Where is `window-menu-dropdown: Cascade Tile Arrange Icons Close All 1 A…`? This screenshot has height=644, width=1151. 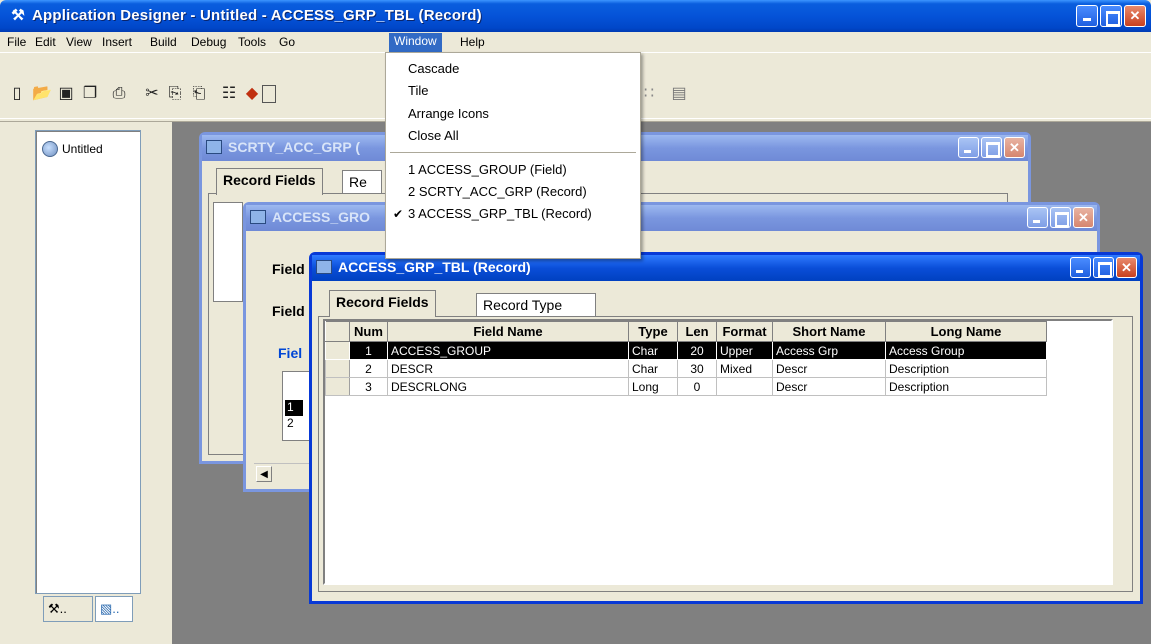 window-menu-dropdown: Cascade Tile Arrange Icons Close All 1 A… is located at coordinates (513, 155).